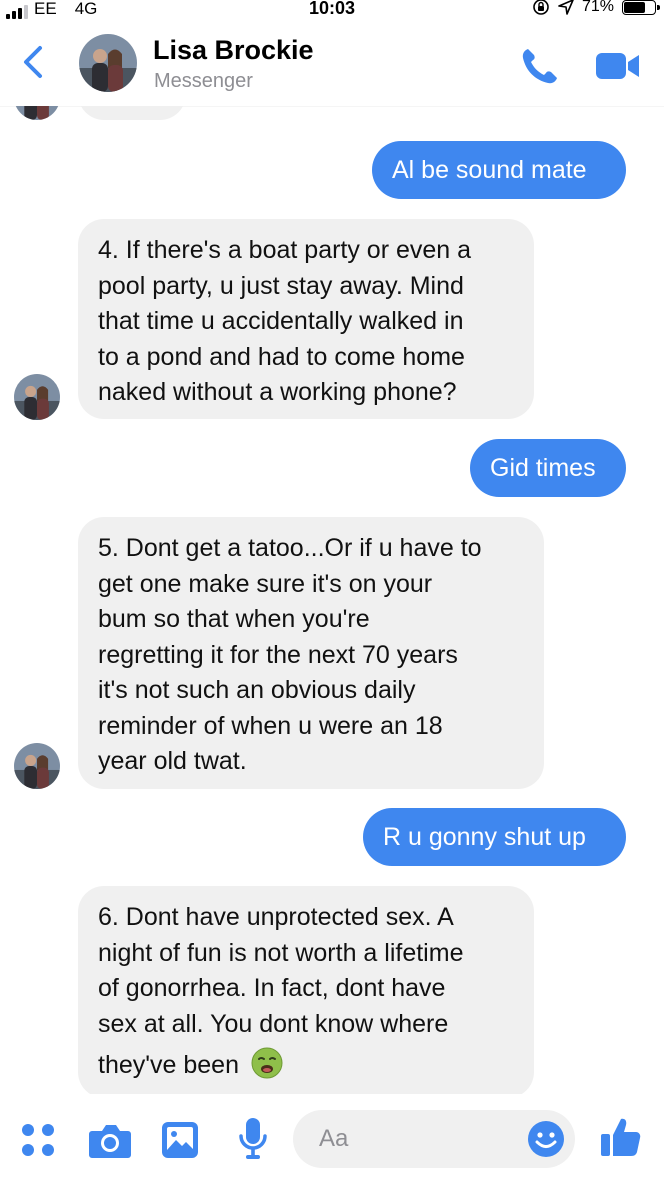  I want to click on message-line: that time u accidentally walked in, so click(281, 321).